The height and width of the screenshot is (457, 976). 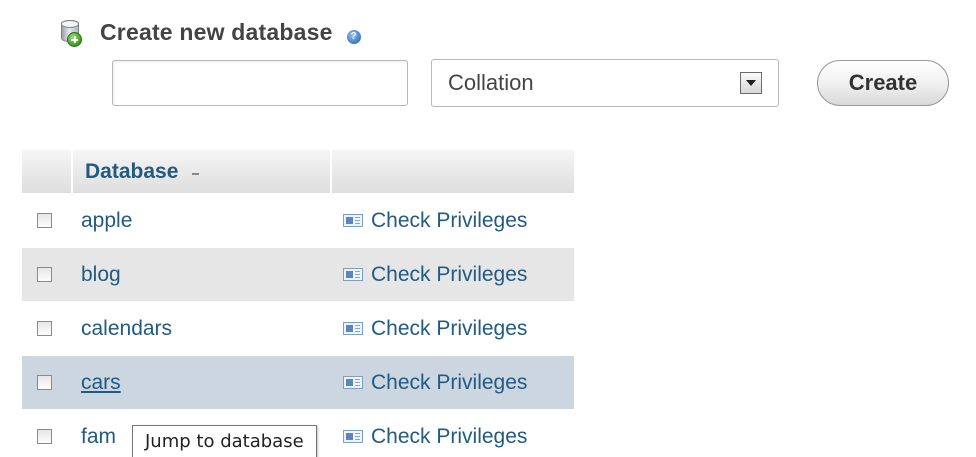 What do you see at coordinates (605, 83) in the screenshot?
I see `collation-select: Collation` at bounding box center [605, 83].